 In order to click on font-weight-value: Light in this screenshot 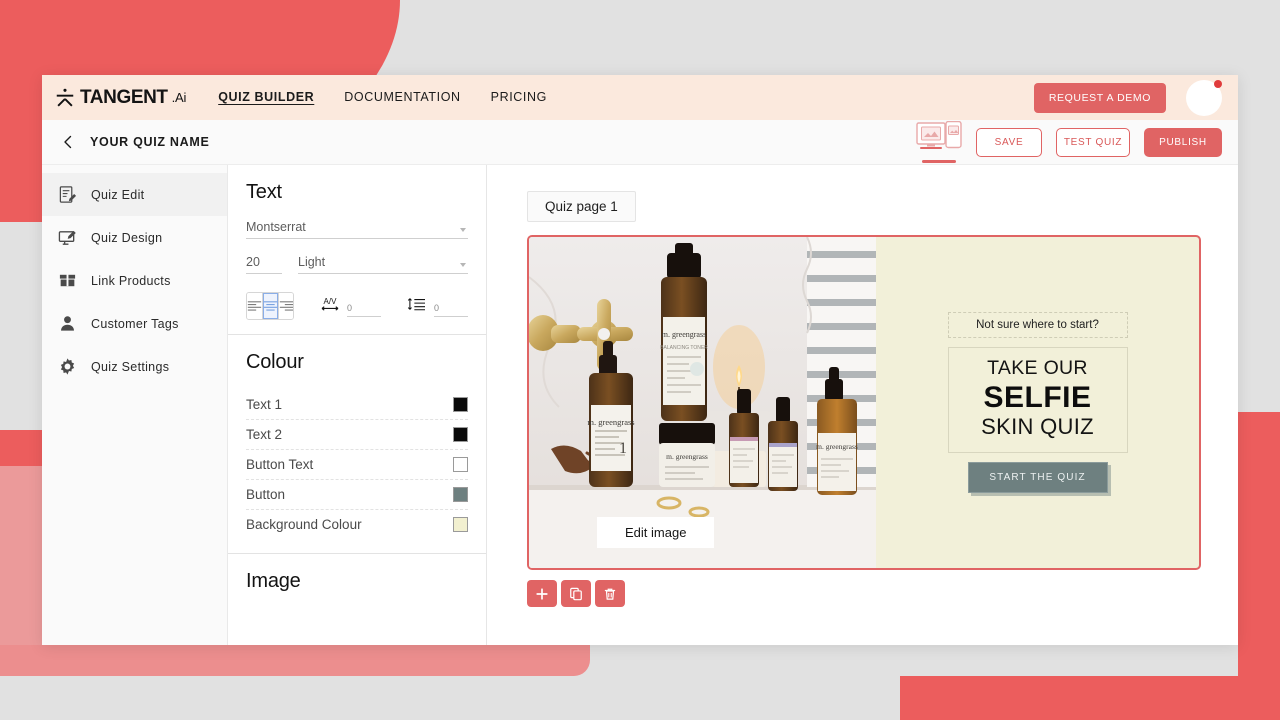, I will do `click(312, 262)`.